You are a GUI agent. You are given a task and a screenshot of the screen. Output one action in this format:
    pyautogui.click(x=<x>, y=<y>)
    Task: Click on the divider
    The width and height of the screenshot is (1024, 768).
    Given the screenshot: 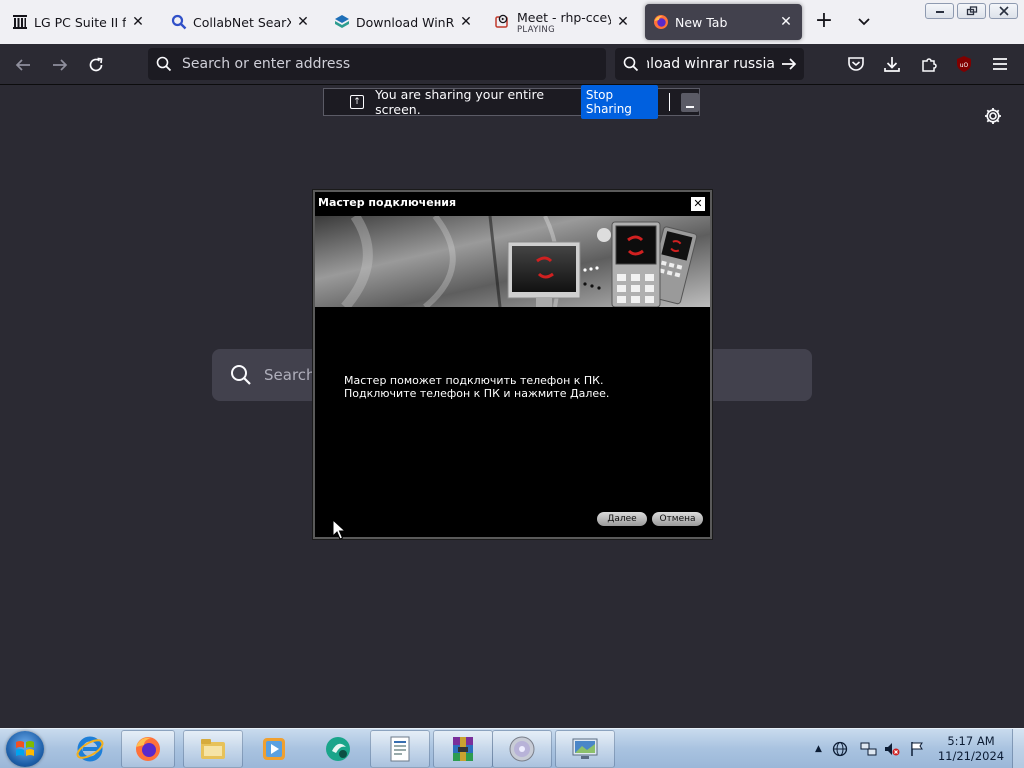 What is the action you would take?
    pyautogui.click(x=669, y=102)
    